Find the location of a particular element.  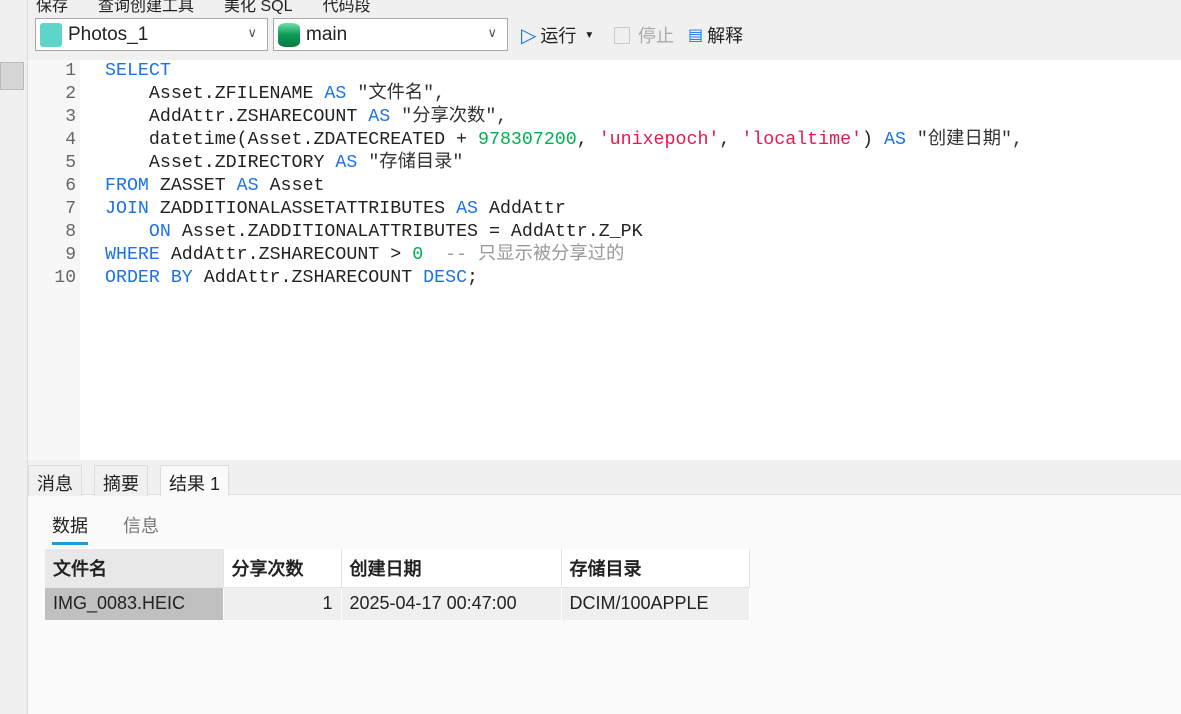

code-token: ) is located at coordinates (873, 140).